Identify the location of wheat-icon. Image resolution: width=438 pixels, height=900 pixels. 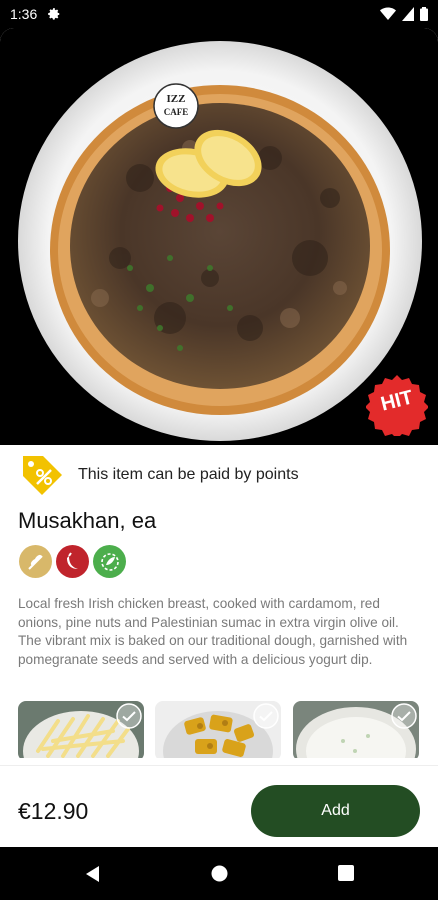
(35, 561).